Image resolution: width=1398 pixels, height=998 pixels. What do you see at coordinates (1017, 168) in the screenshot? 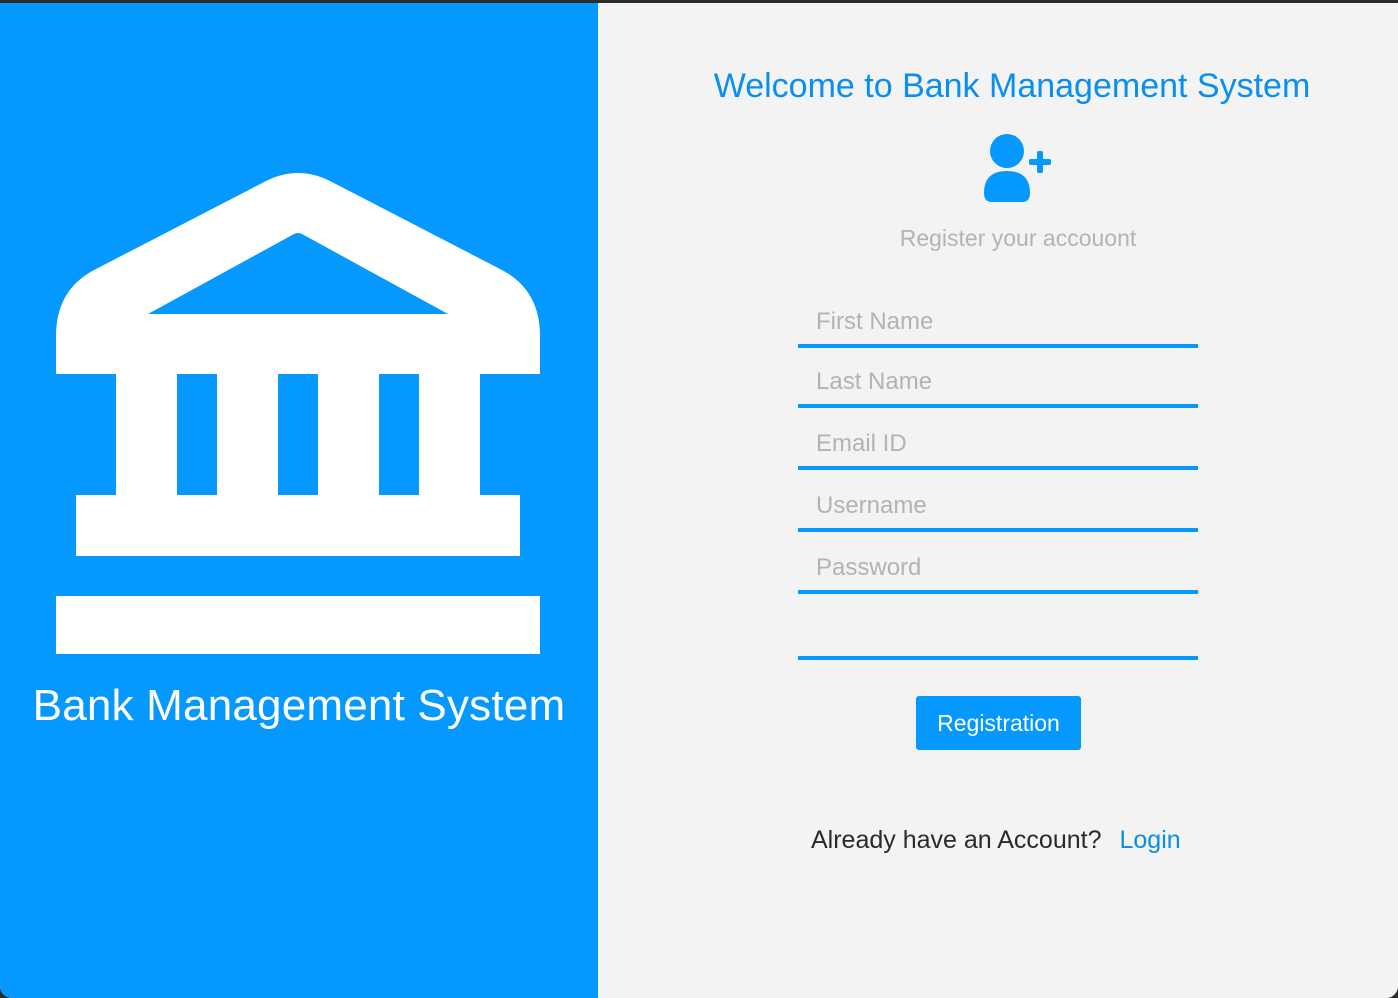
I see `add-user-icon` at bounding box center [1017, 168].